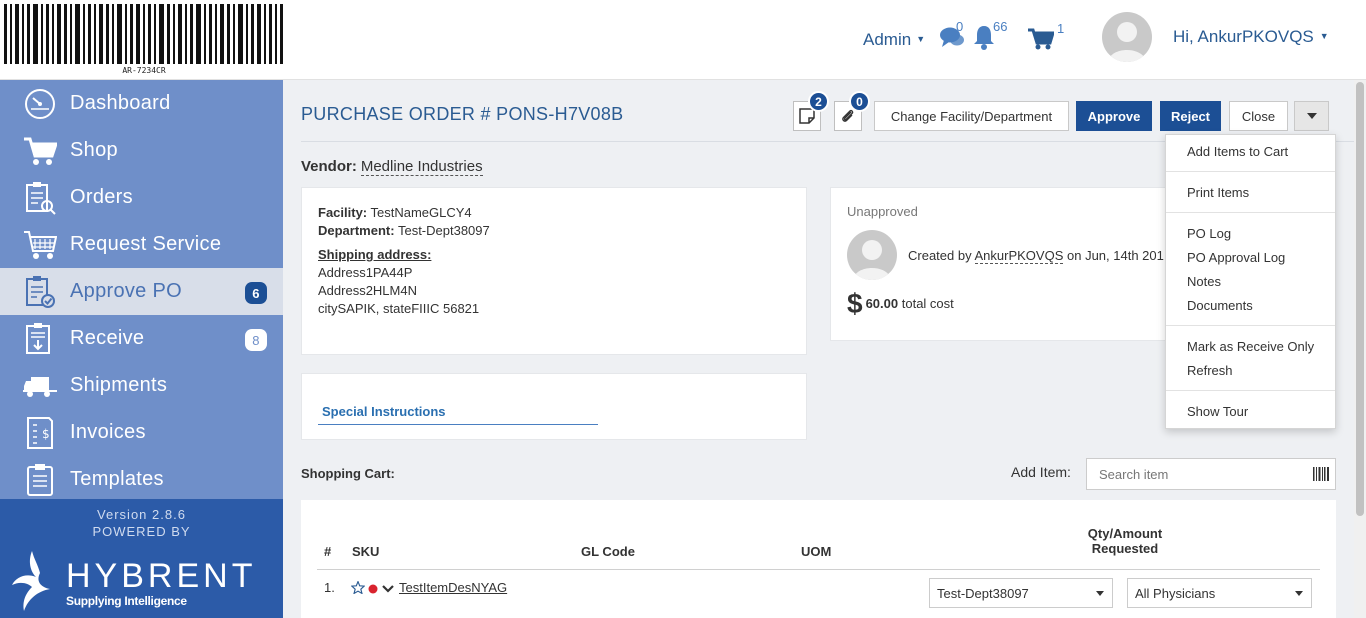 Image resolution: width=1366 pixels, height=618 pixels. I want to click on sidebar-item-label: Shipments, so click(119, 385).